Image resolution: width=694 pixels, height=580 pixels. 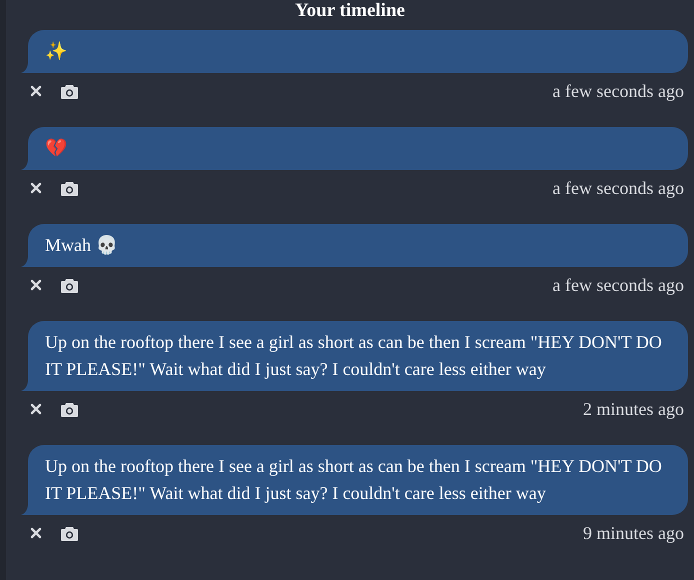 I want to click on message-text: Mwah 💀, so click(x=81, y=245).